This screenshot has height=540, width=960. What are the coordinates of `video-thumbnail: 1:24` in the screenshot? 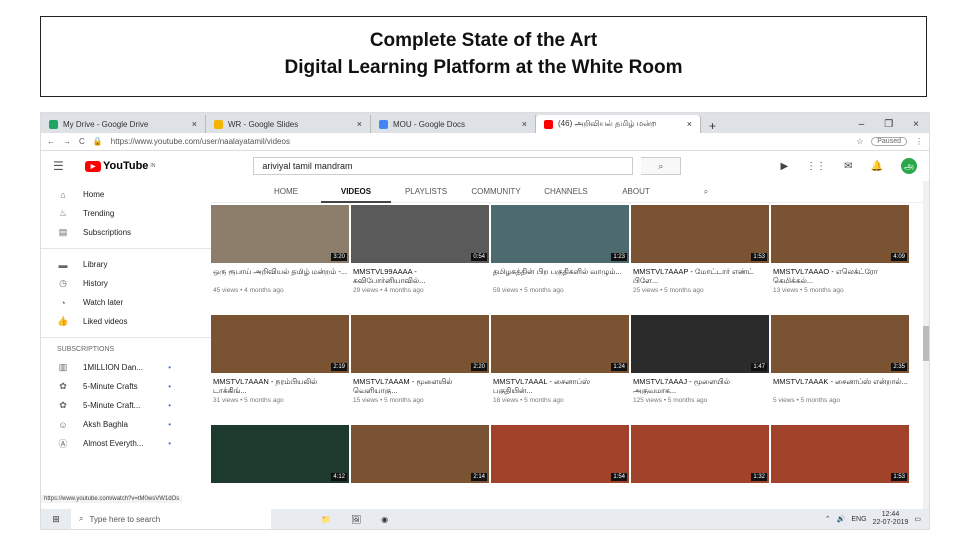 It's located at (560, 344).